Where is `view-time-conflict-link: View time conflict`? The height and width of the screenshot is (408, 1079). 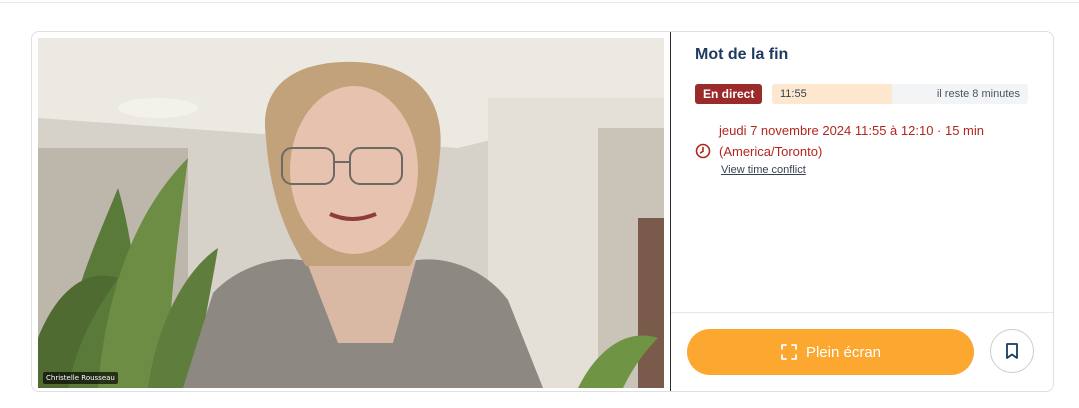
view-time-conflict-link: View time conflict is located at coordinates (763, 170).